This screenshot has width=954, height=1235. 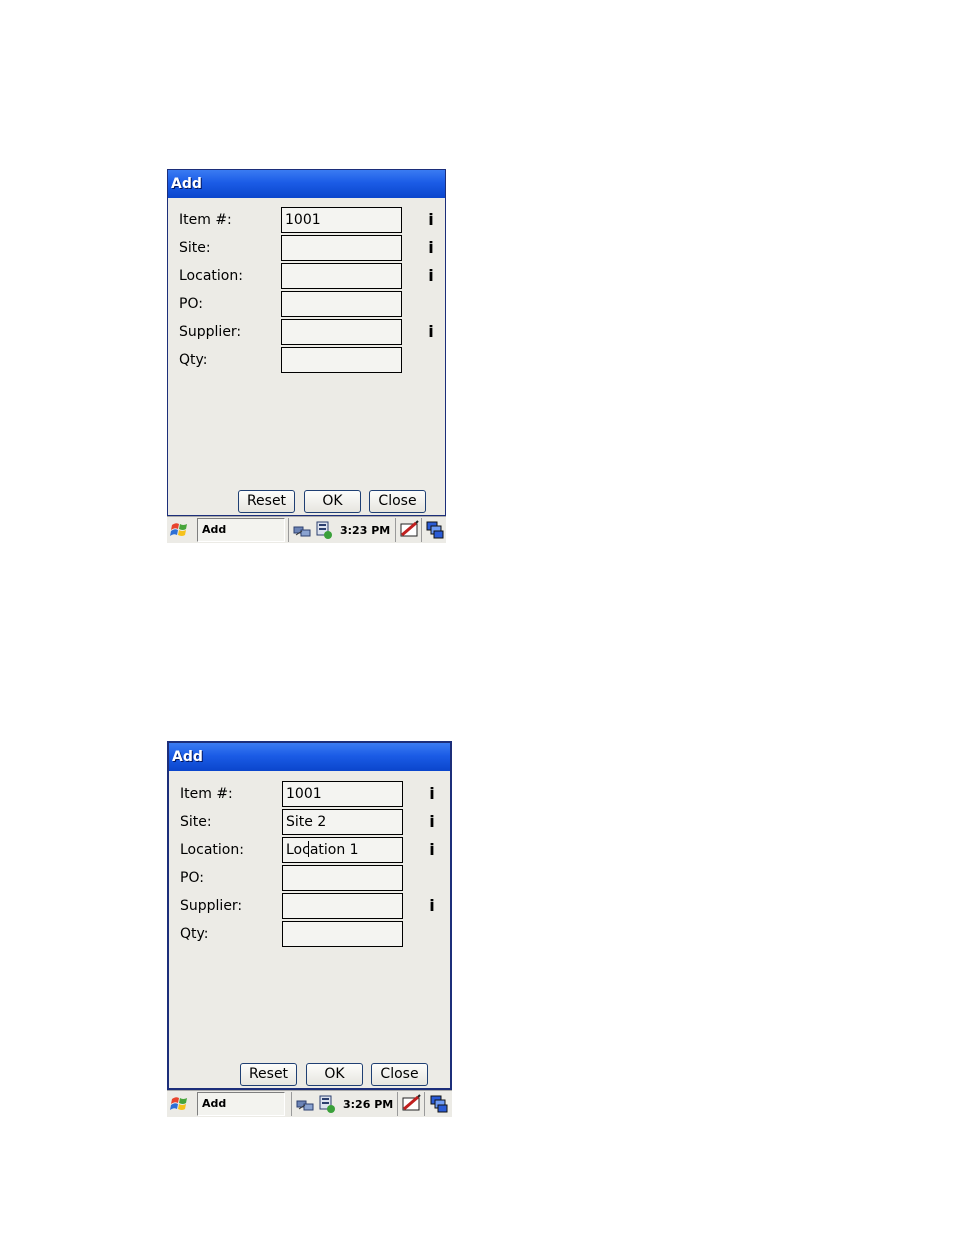 I want to click on text-cursor, so click(x=308, y=849).